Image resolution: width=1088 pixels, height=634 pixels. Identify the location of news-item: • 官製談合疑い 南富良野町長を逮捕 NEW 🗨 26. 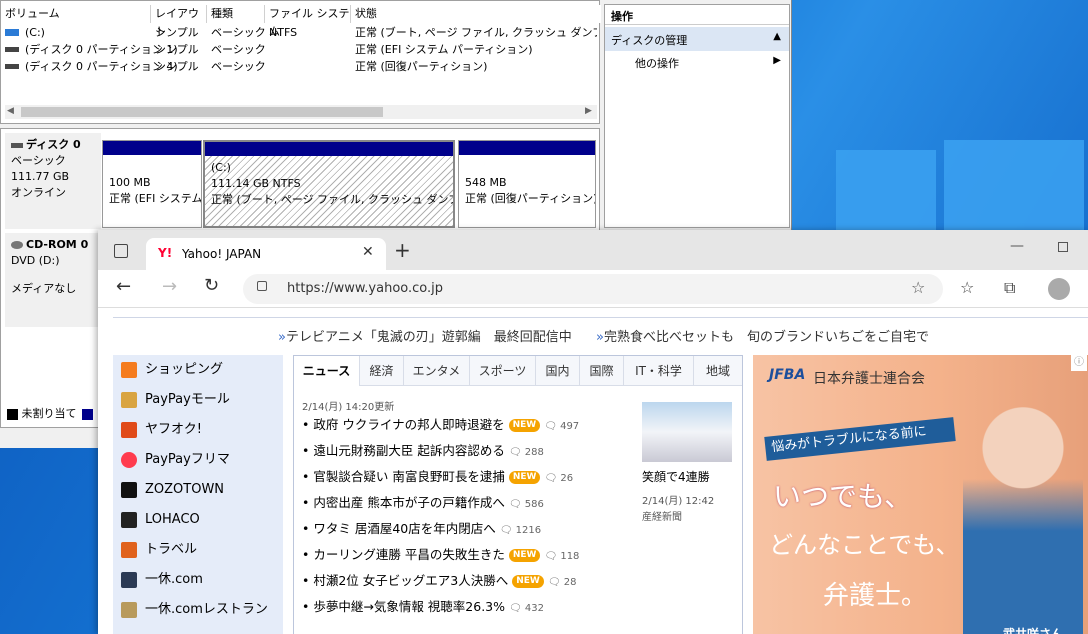
(437, 477).